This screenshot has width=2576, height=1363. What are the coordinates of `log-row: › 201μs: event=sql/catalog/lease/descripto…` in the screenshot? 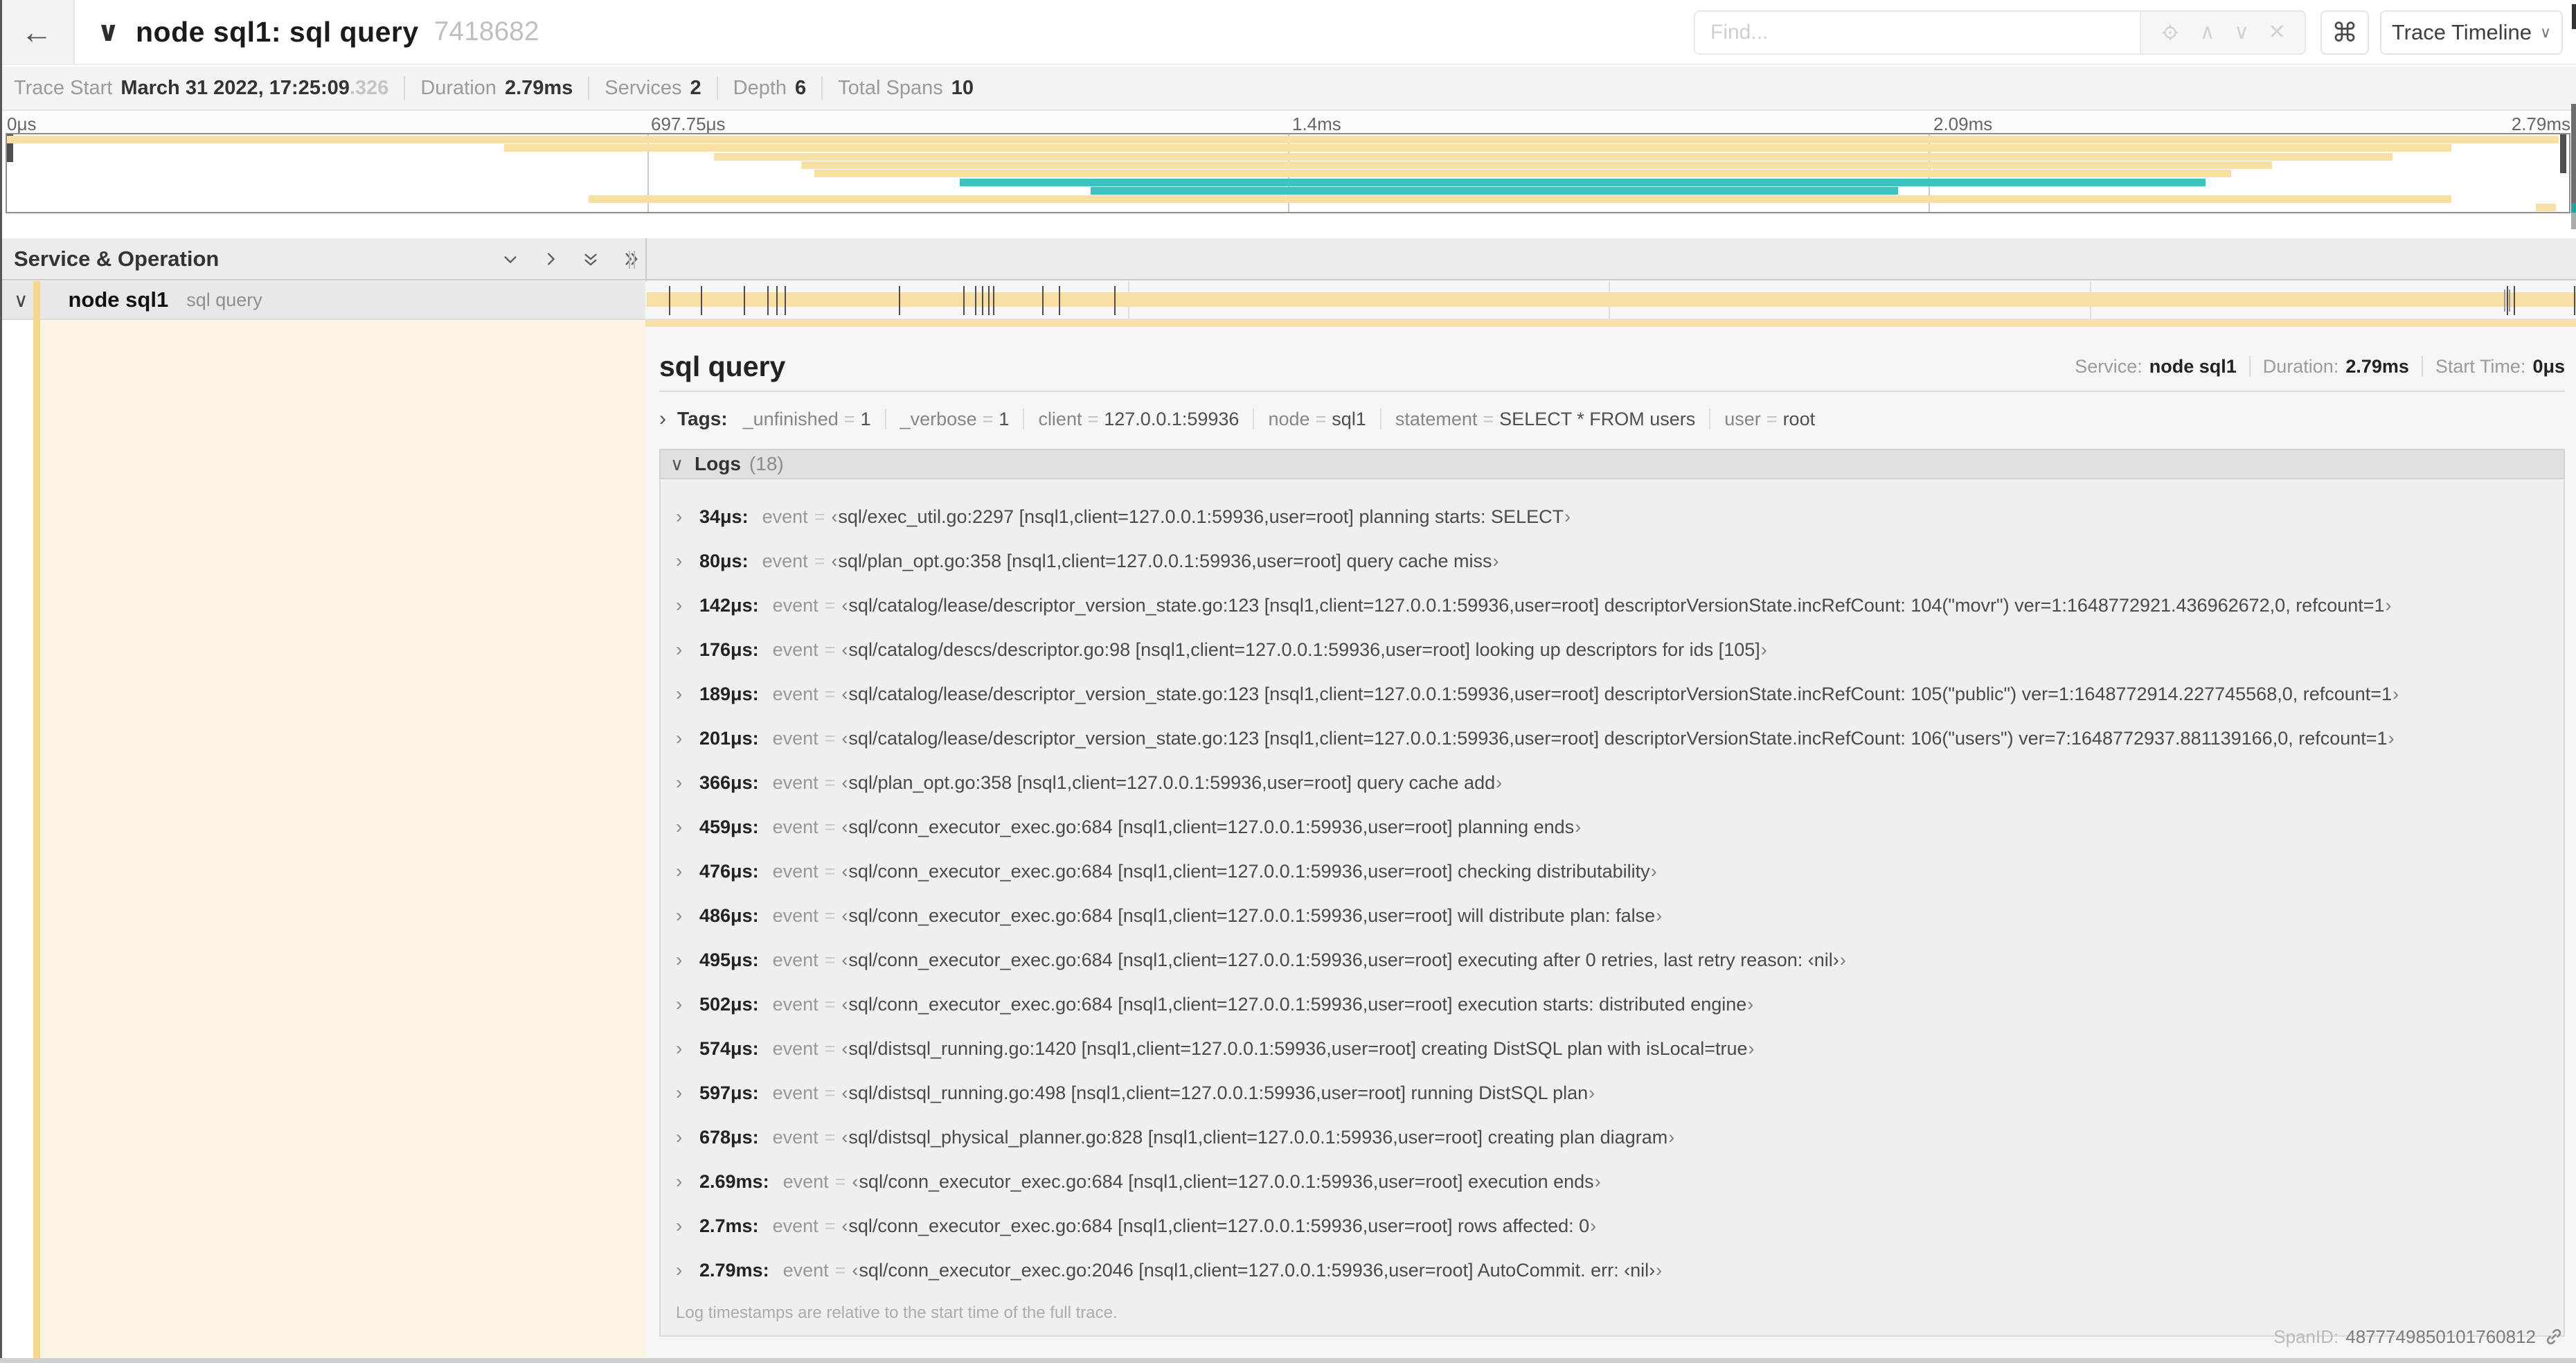 It's located at (1612, 738).